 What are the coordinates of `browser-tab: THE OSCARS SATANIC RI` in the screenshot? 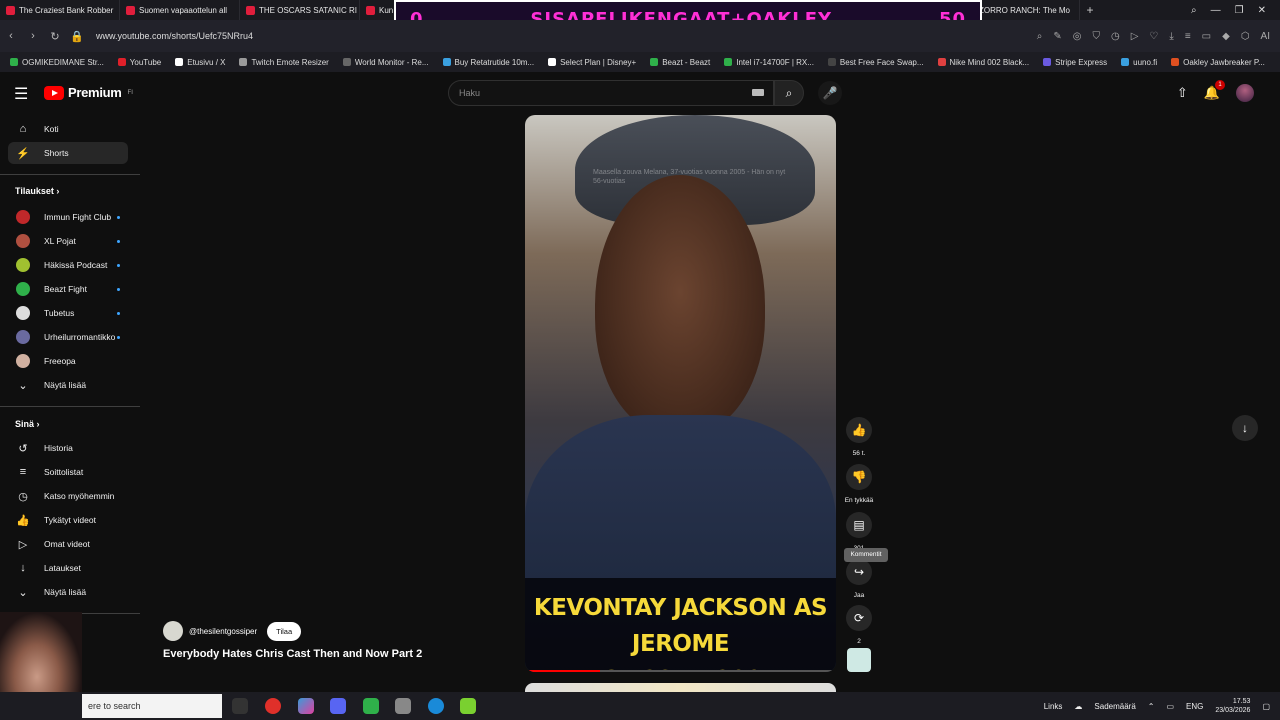 It's located at (300, 10).